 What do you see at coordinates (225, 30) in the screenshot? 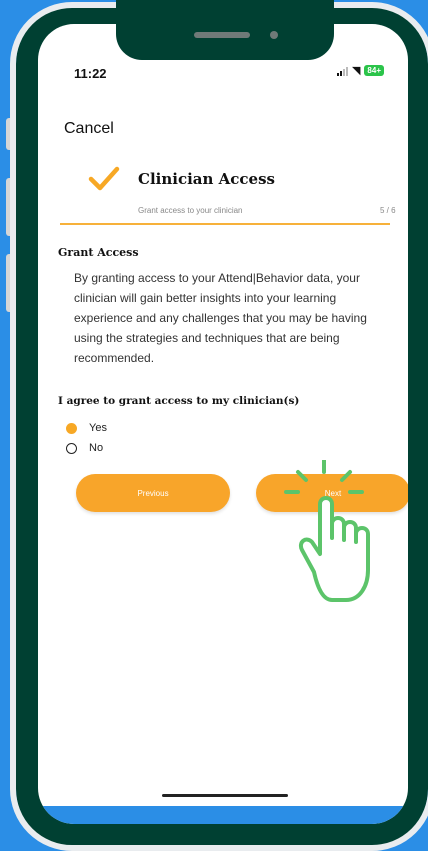
I see `notch` at bounding box center [225, 30].